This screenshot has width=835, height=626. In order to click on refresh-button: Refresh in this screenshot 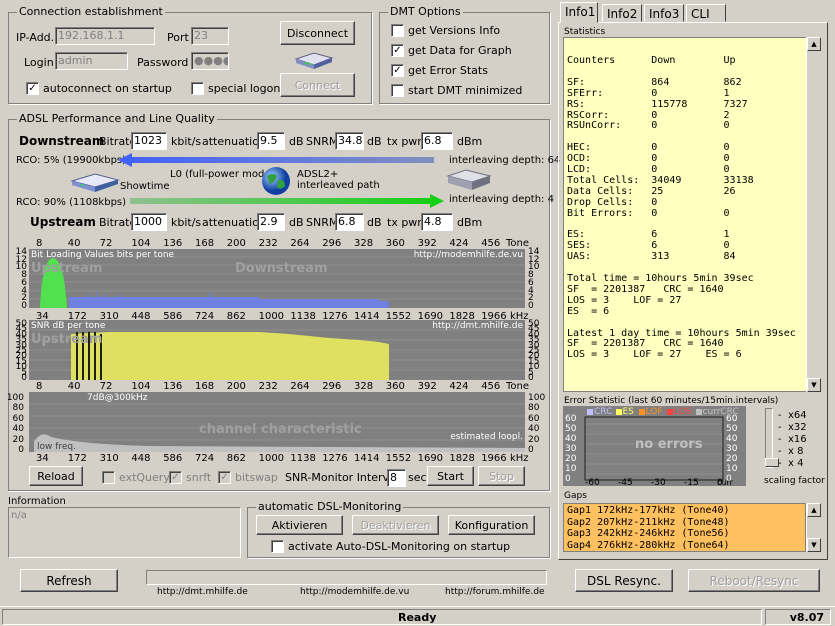, I will do `click(69, 580)`.